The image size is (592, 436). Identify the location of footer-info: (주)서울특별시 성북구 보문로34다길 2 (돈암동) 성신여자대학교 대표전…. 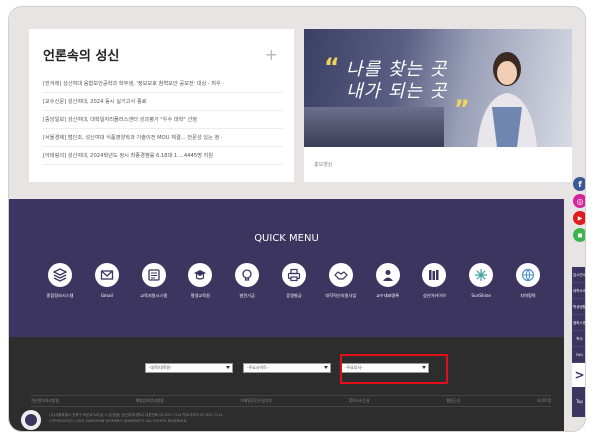
(269, 418).